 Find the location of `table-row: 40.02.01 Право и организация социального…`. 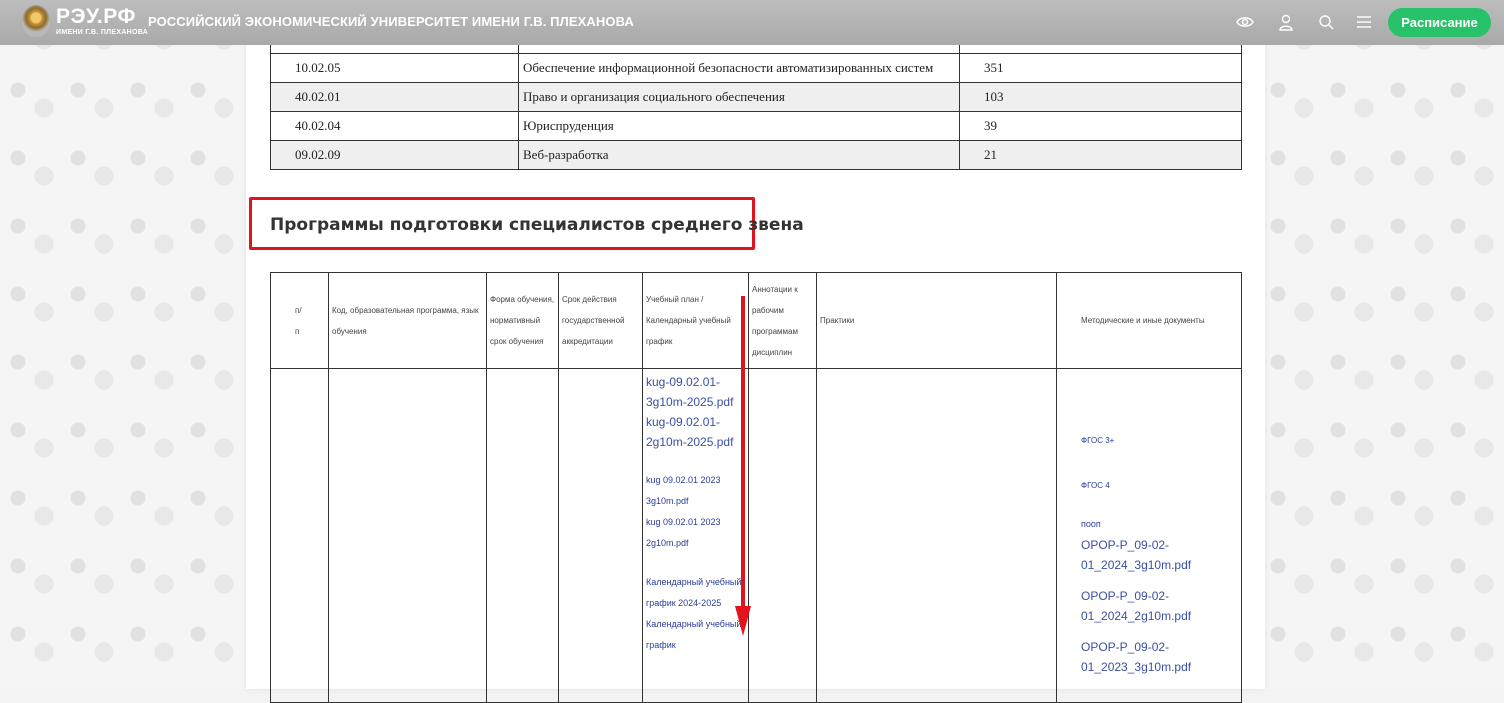

table-row: 40.02.01 Право и организация социального… is located at coordinates (756, 97).